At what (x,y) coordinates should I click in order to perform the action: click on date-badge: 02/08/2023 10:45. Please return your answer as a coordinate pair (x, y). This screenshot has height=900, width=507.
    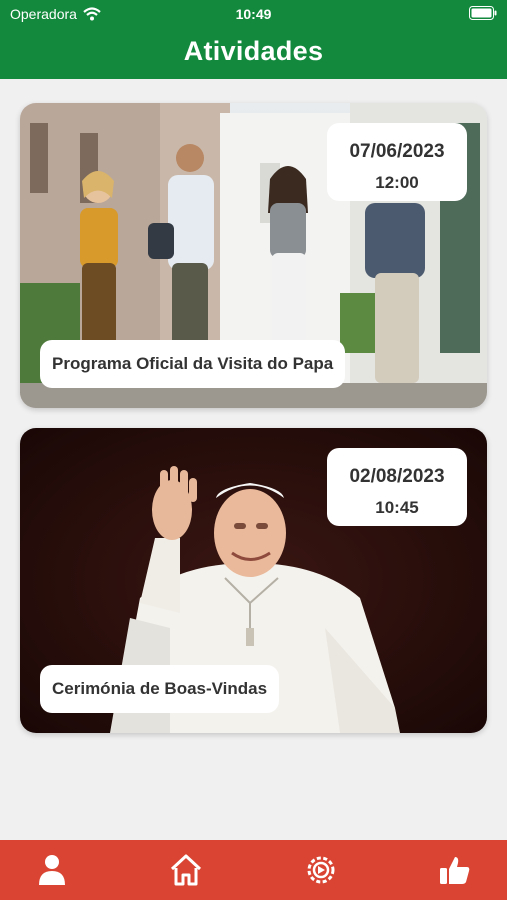
    Looking at the image, I should click on (397, 487).